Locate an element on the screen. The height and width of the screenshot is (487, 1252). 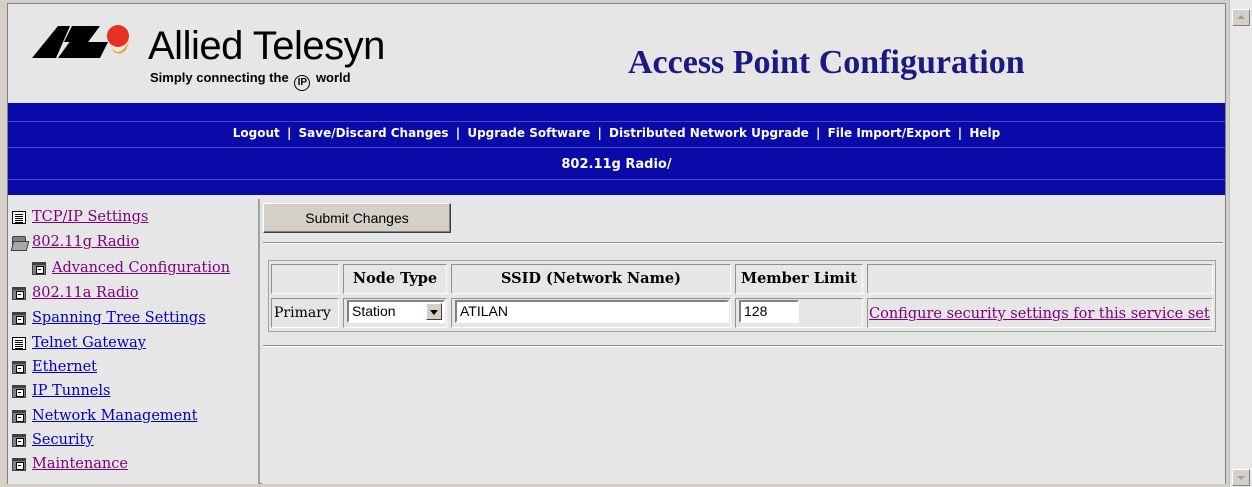
sidebar-item-tcpip-settings: TCP/IP Settings is located at coordinates (80, 217).